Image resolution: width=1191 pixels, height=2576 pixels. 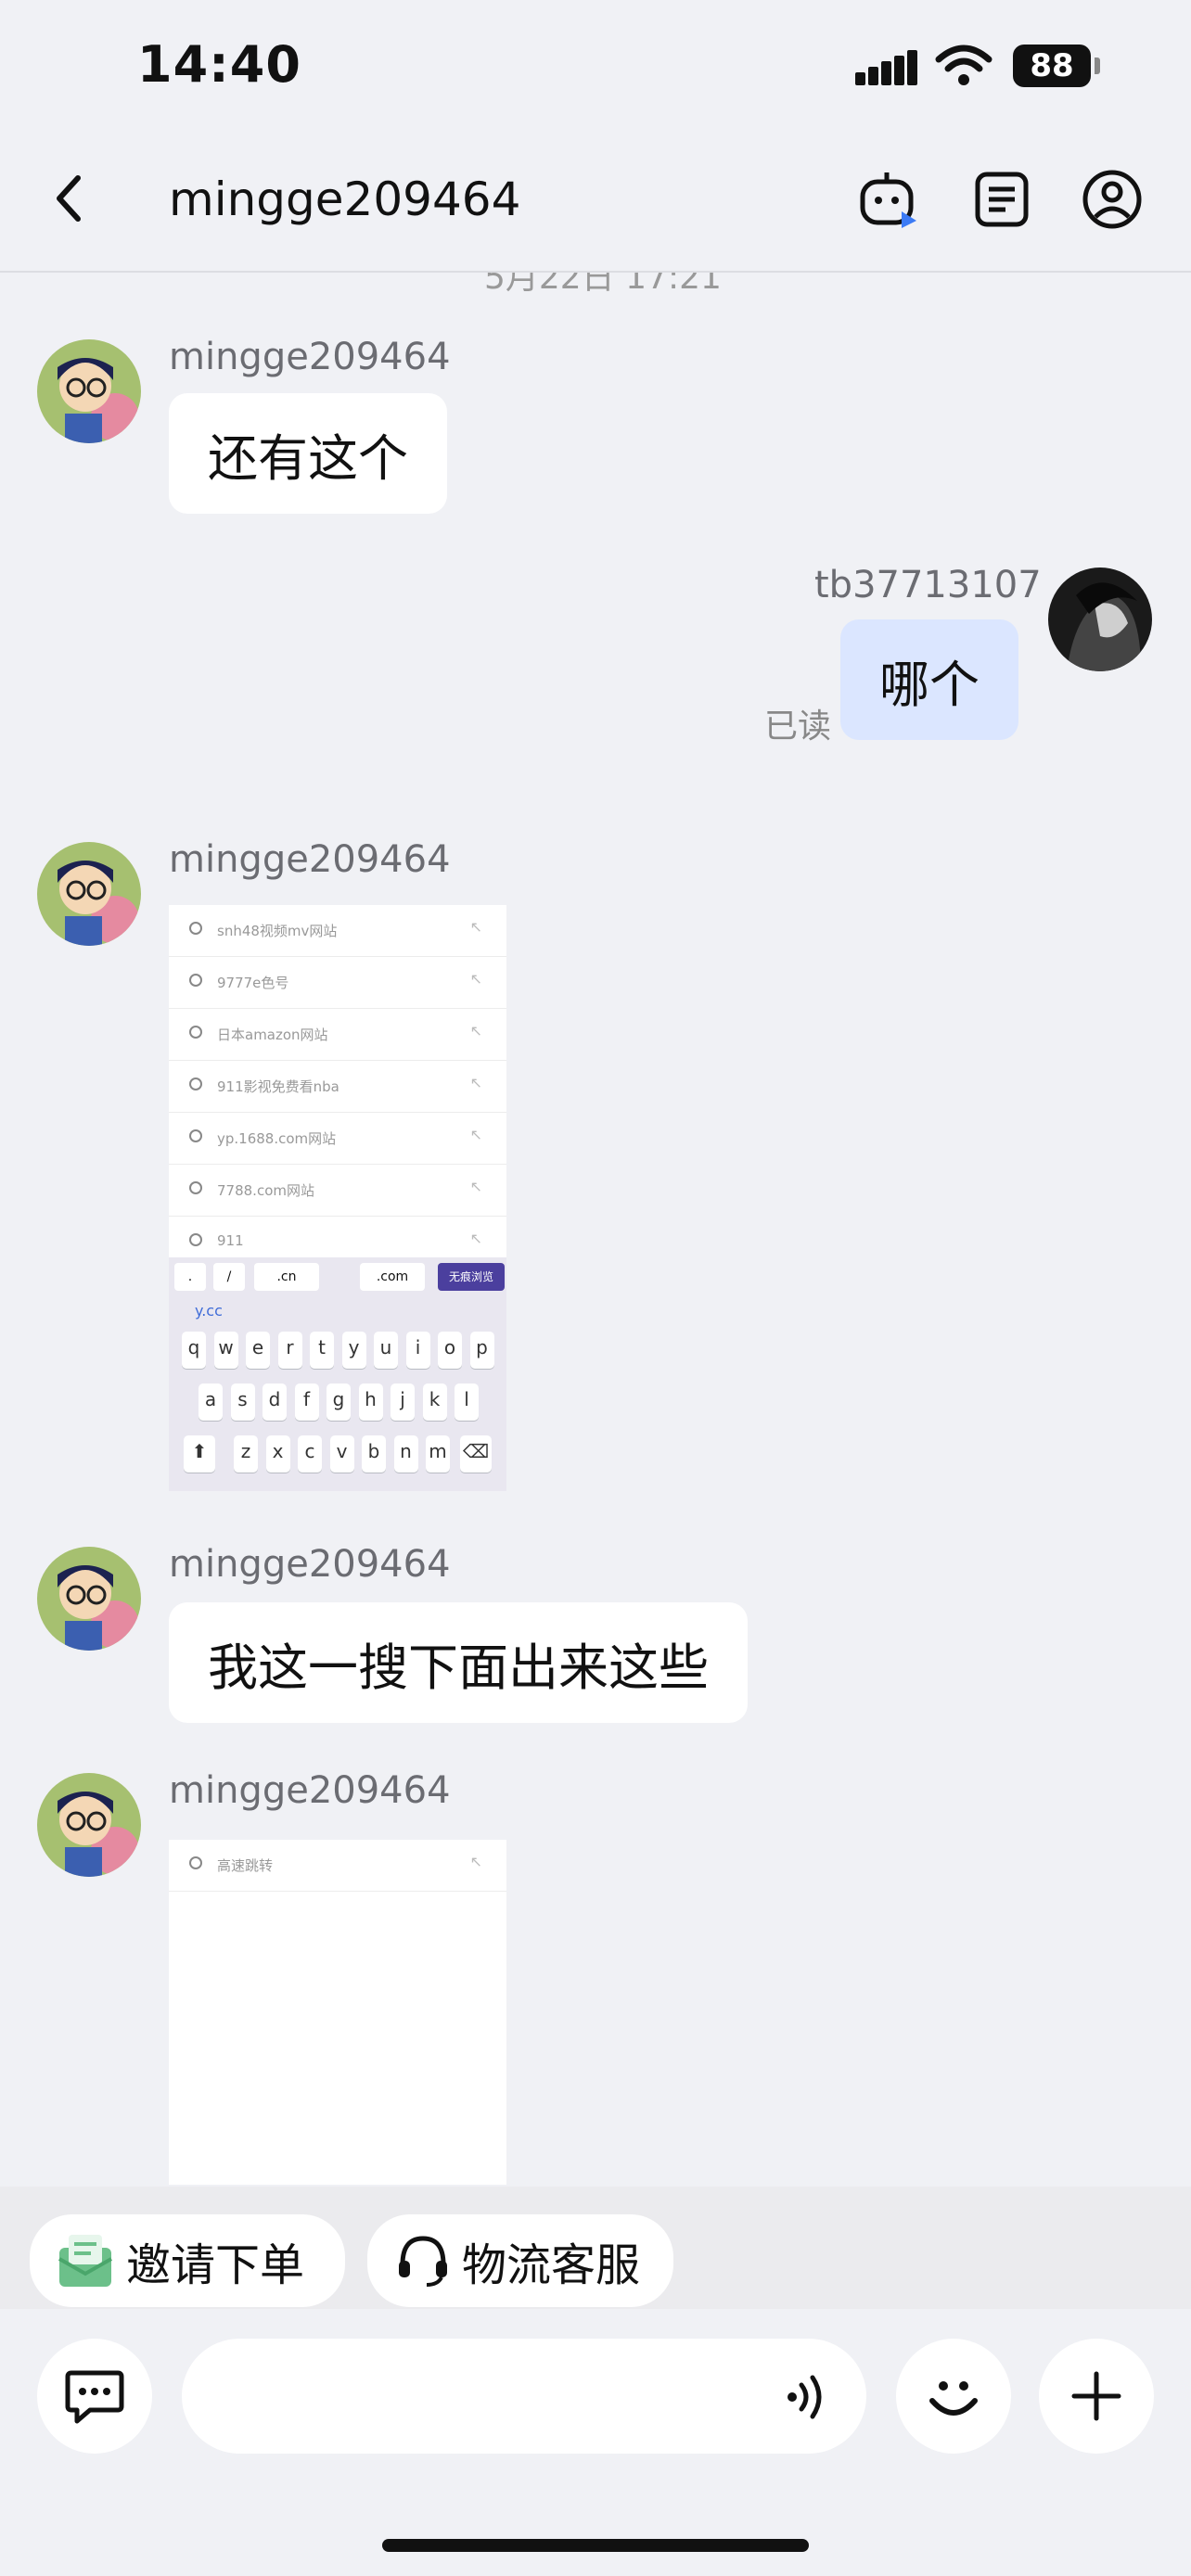 I want to click on key-m: m, so click(x=438, y=1454).